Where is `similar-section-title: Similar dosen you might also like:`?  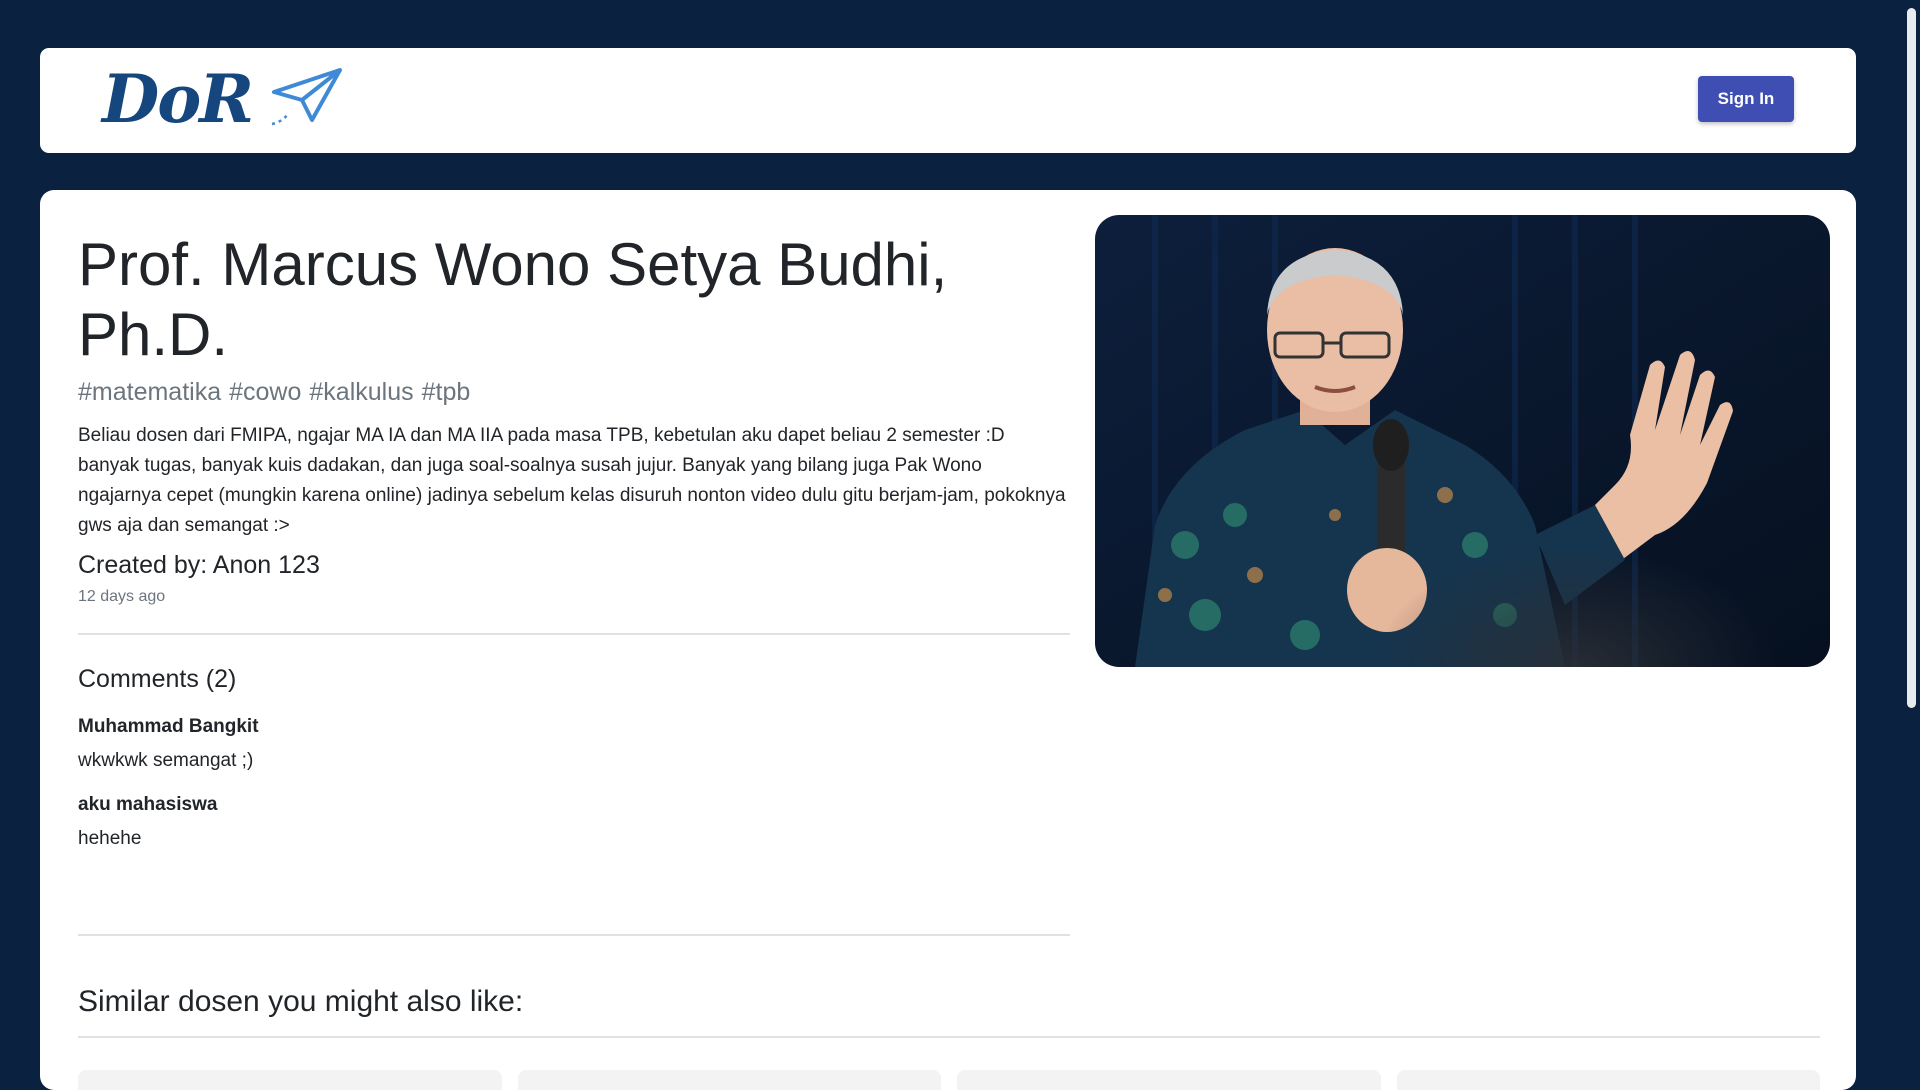 similar-section-title: Similar dosen you might also like: is located at coordinates (301, 1001).